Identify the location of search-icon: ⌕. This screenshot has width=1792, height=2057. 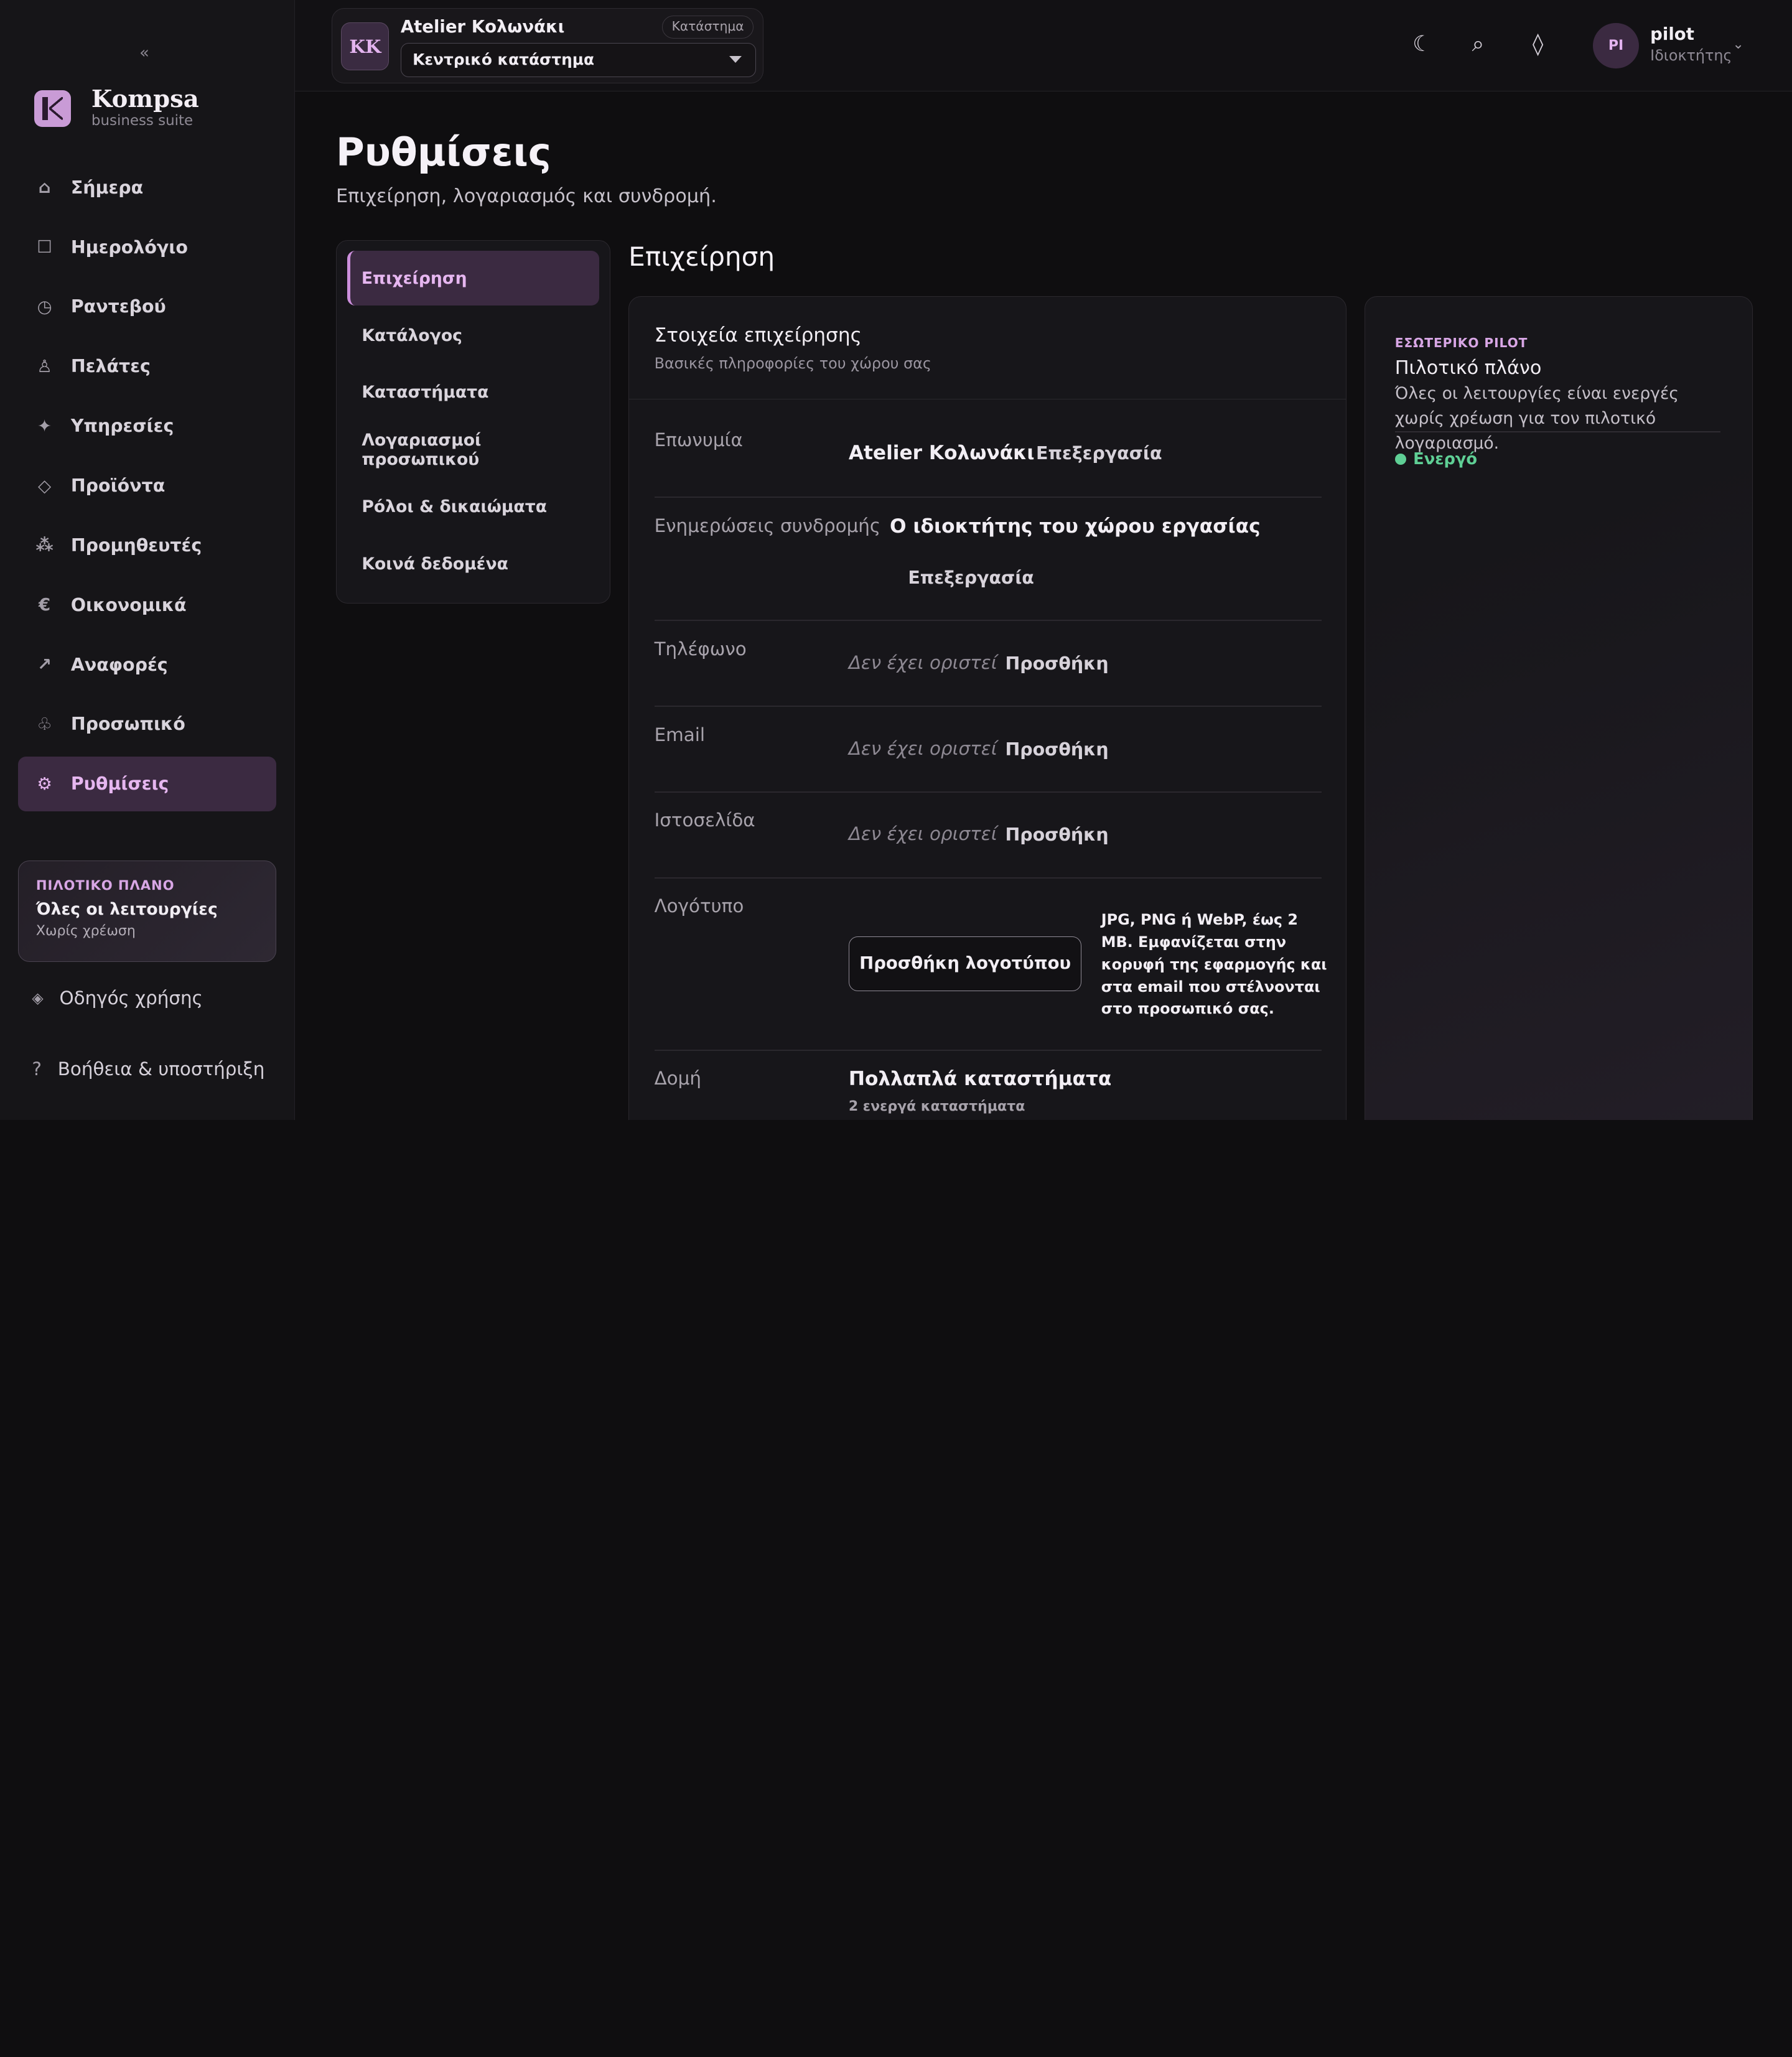
(1478, 44).